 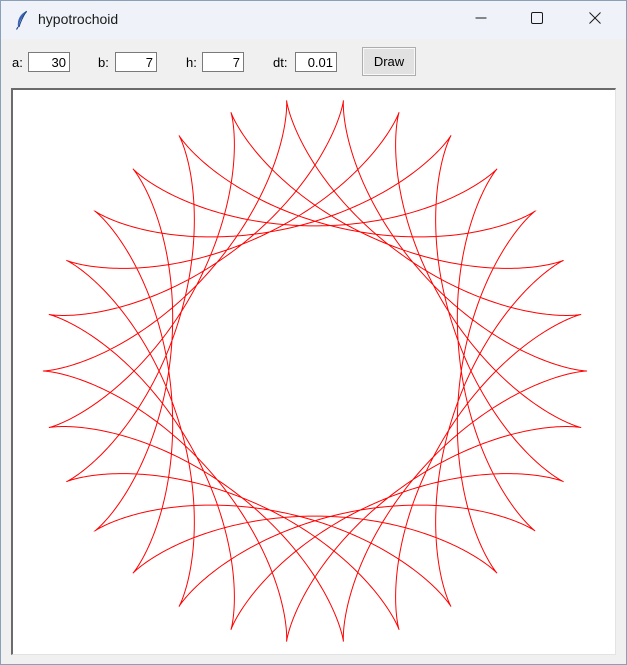 I want to click on a-label: a:, so click(x=17, y=62).